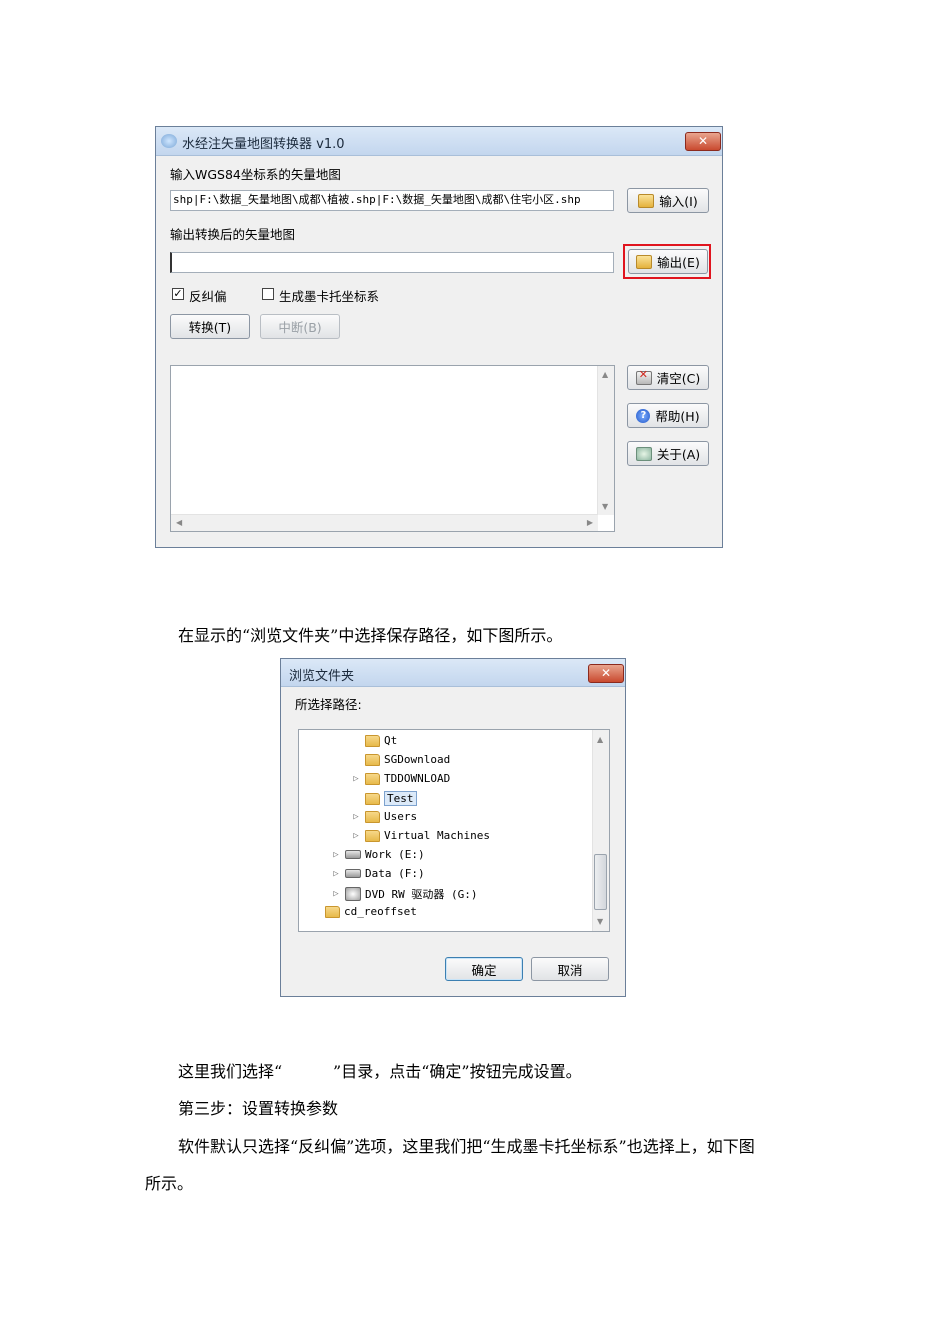 Image resolution: width=950 pixels, height=1344 pixels. Describe the element at coordinates (600, 830) in the screenshot. I see `folder-tree-scrollbar: ▲ ▼` at that location.